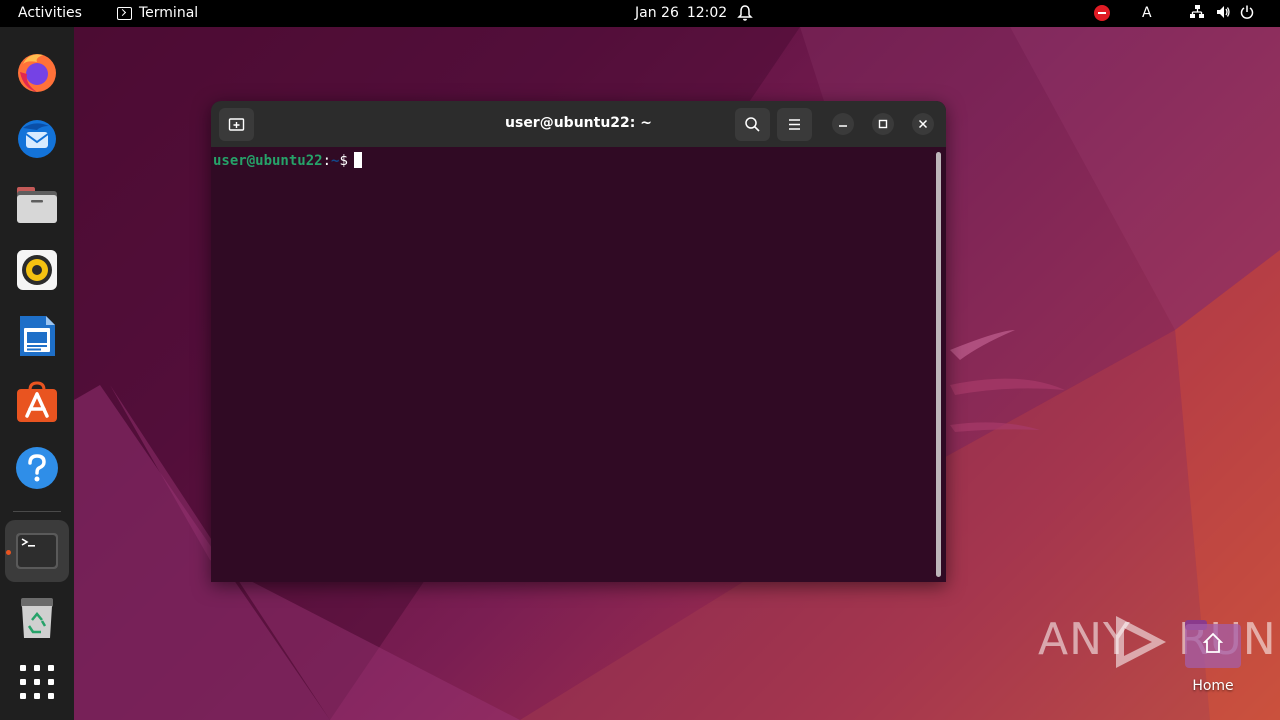  I want to click on dock-item-ubuntu-software, so click(37, 402).